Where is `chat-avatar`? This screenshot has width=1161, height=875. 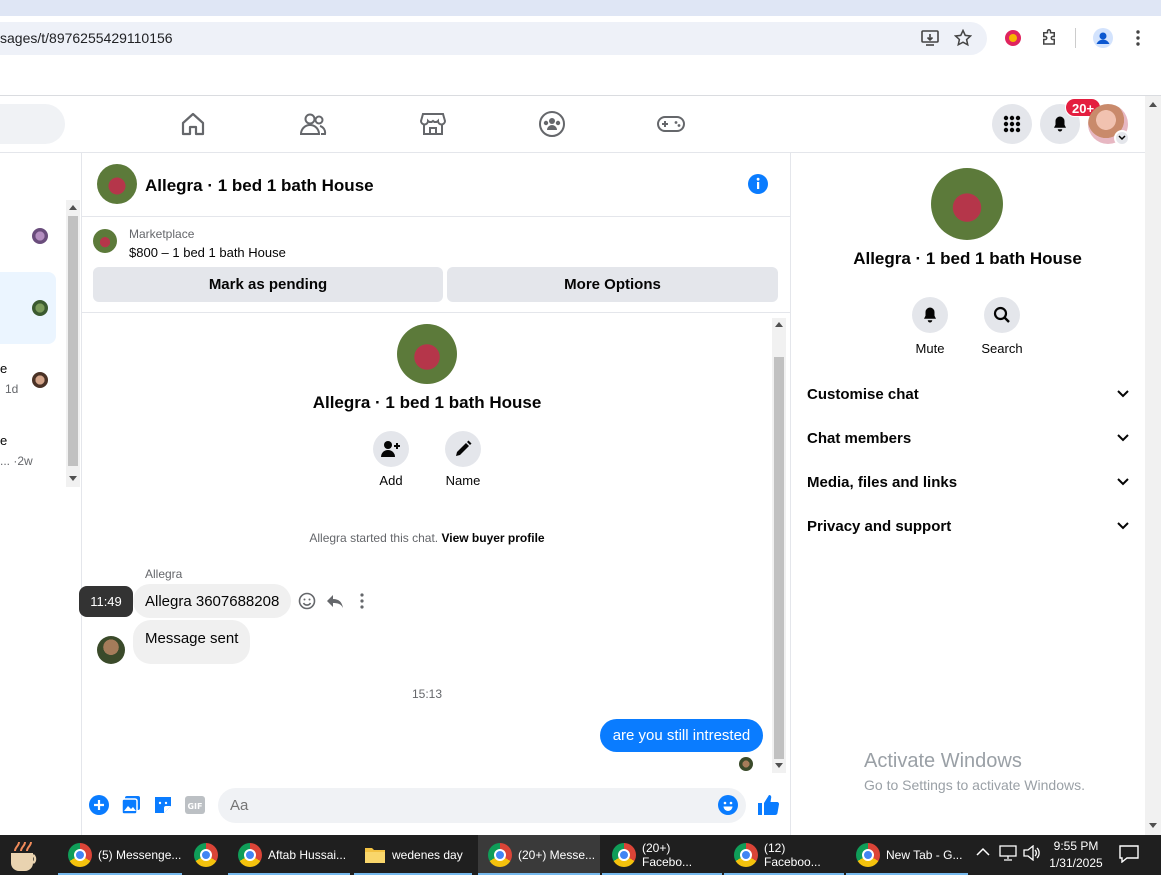 chat-avatar is located at coordinates (117, 184).